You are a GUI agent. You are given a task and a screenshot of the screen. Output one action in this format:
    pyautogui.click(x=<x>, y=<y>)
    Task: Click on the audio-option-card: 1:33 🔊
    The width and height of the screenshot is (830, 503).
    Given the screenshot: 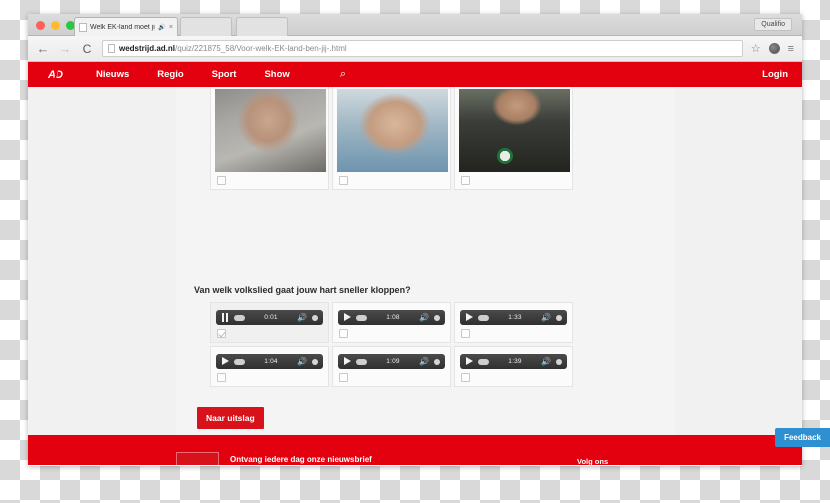 What is the action you would take?
    pyautogui.click(x=513, y=322)
    